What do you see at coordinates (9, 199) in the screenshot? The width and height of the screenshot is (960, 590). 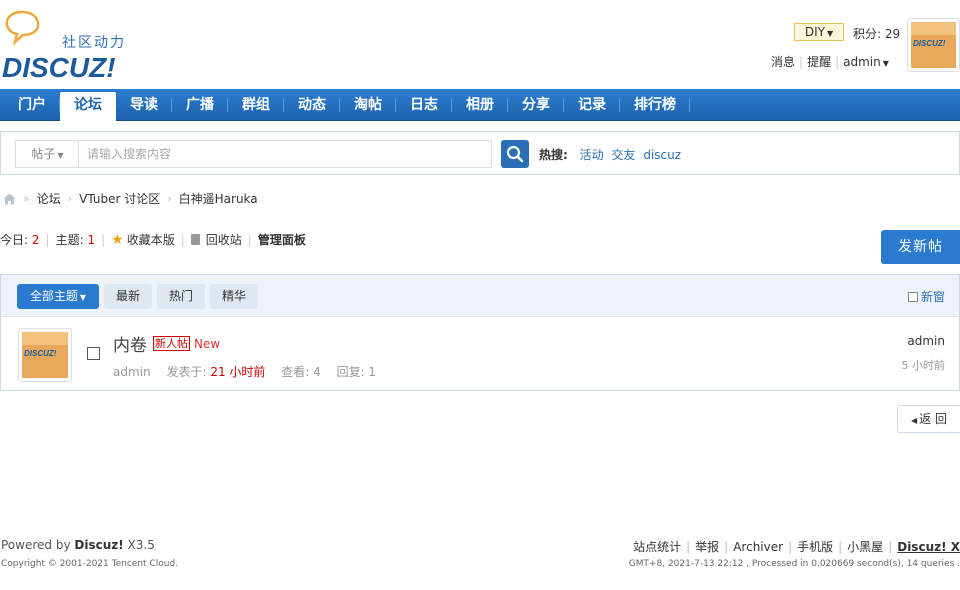 I see `home-icon` at bounding box center [9, 199].